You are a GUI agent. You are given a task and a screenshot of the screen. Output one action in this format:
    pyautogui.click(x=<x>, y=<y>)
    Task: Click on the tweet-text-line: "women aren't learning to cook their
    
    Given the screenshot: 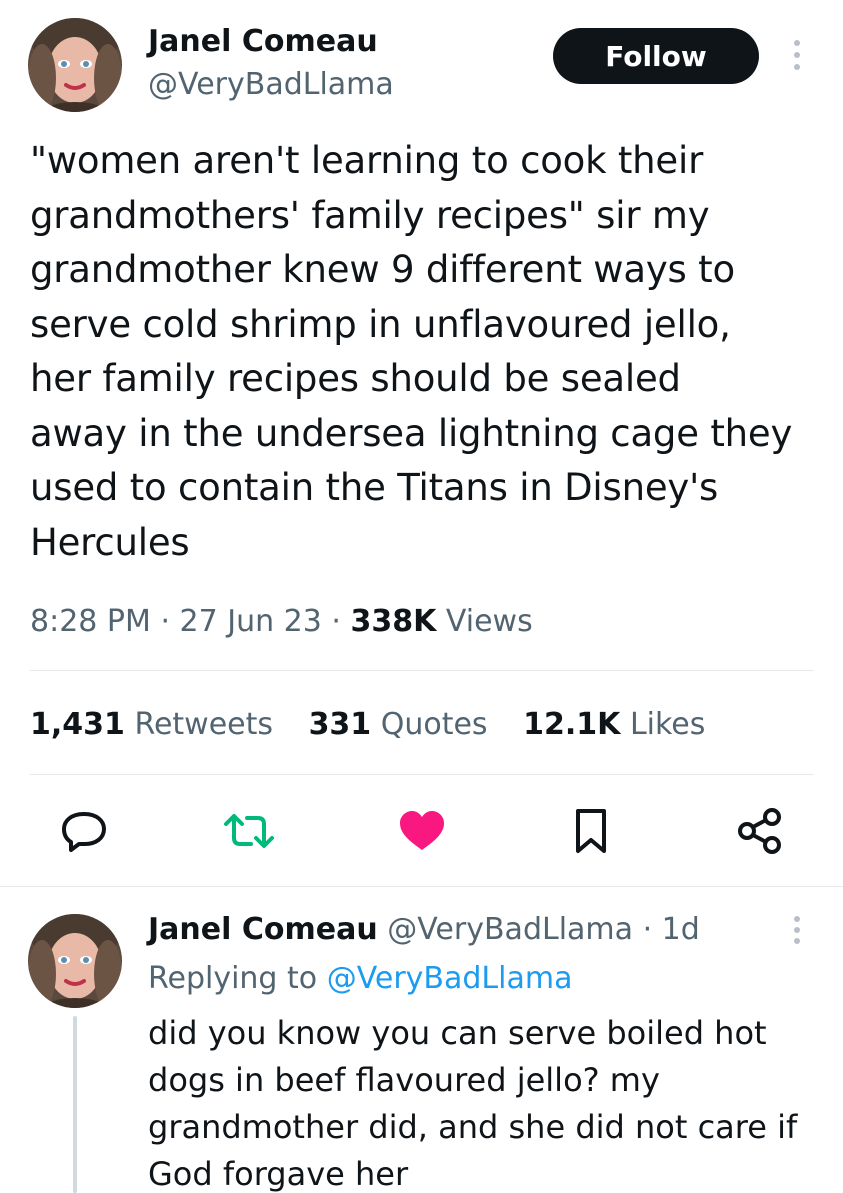 What is the action you would take?
    pyautogui.click(x=367, y=160)
    